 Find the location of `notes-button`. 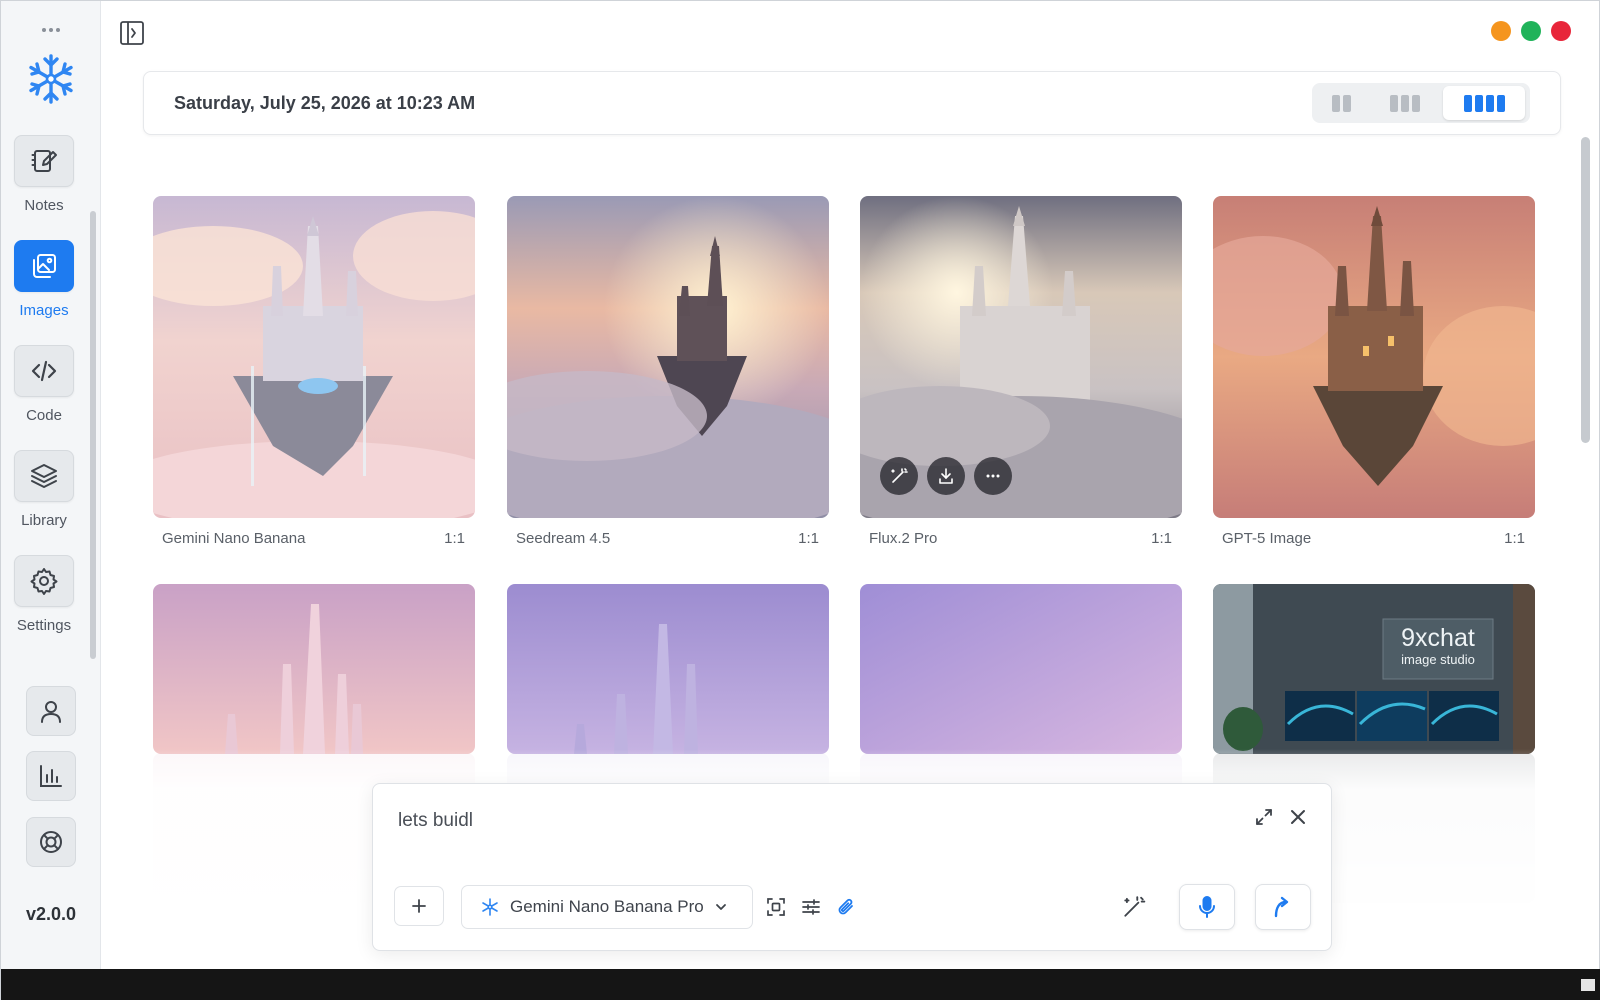

notes-button is located at coordinates (44, 161).